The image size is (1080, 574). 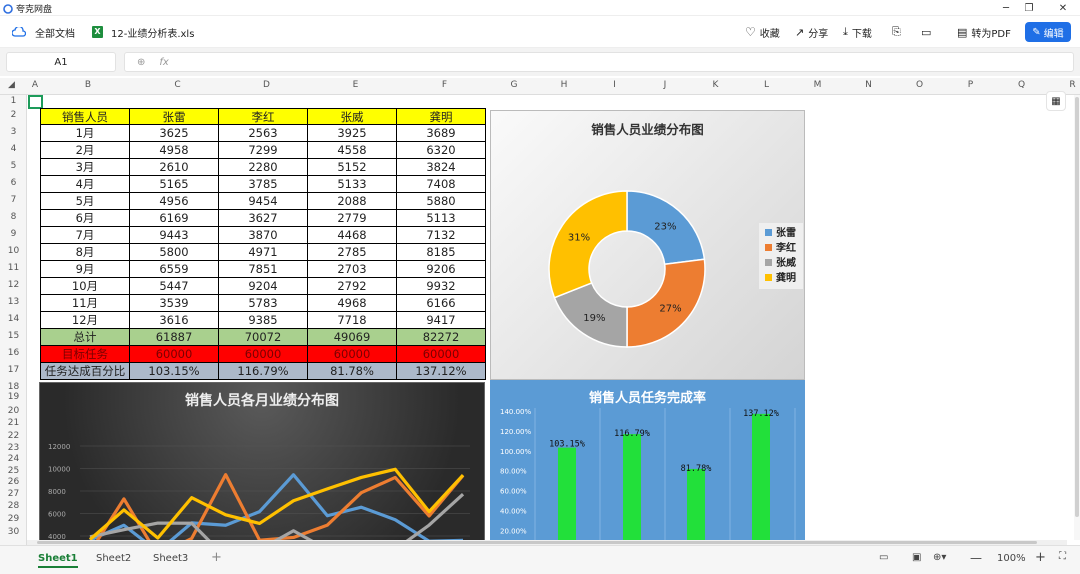 What do you see at coordinates (441, 320) in the screenshot?
I see `table-row-cell: 9417` at bounding box center [441, 320].